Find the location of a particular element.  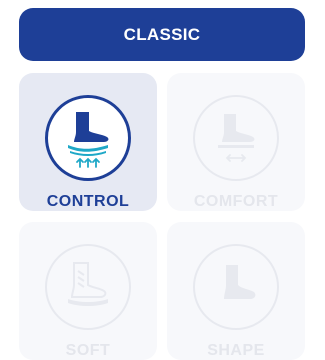

foot-arch-support-icon is located at coordinates (88, 140).